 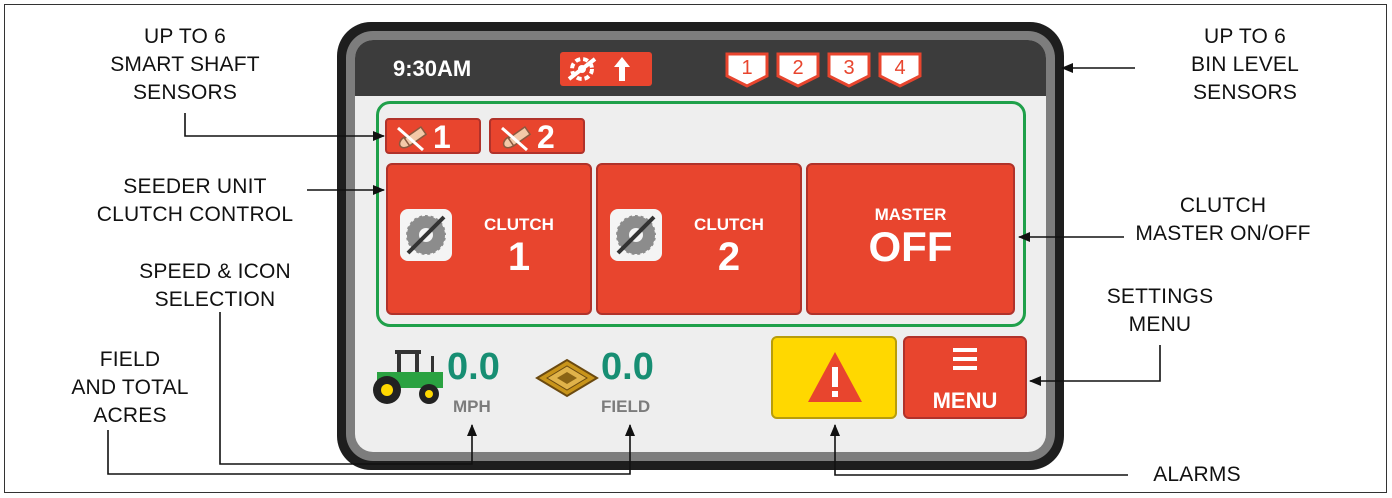 What do you see at coordinates (371, 449) in the screenshot?
I see `leader-field-acres` at bounding box center [371, 449].